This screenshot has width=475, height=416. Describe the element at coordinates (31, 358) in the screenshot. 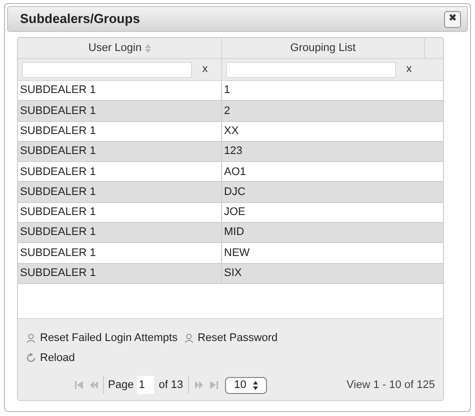

I see `reload-icon` at that location.